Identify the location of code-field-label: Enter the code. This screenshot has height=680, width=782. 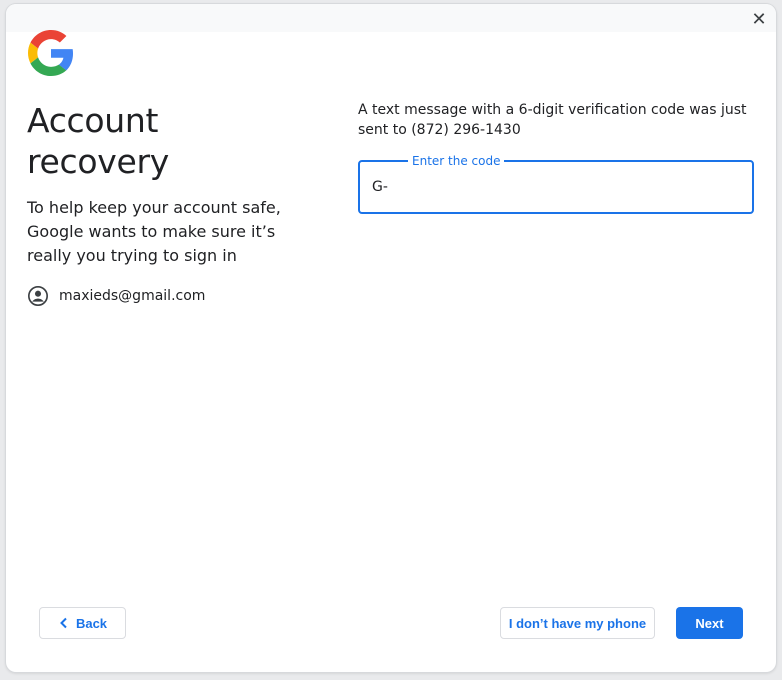
(456, 161).